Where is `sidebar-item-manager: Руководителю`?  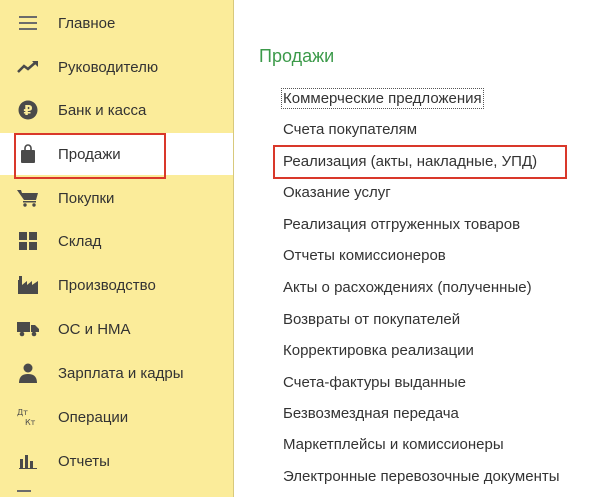 sidebar-item-manager: Руководителю is located at coordinates (116, 67).